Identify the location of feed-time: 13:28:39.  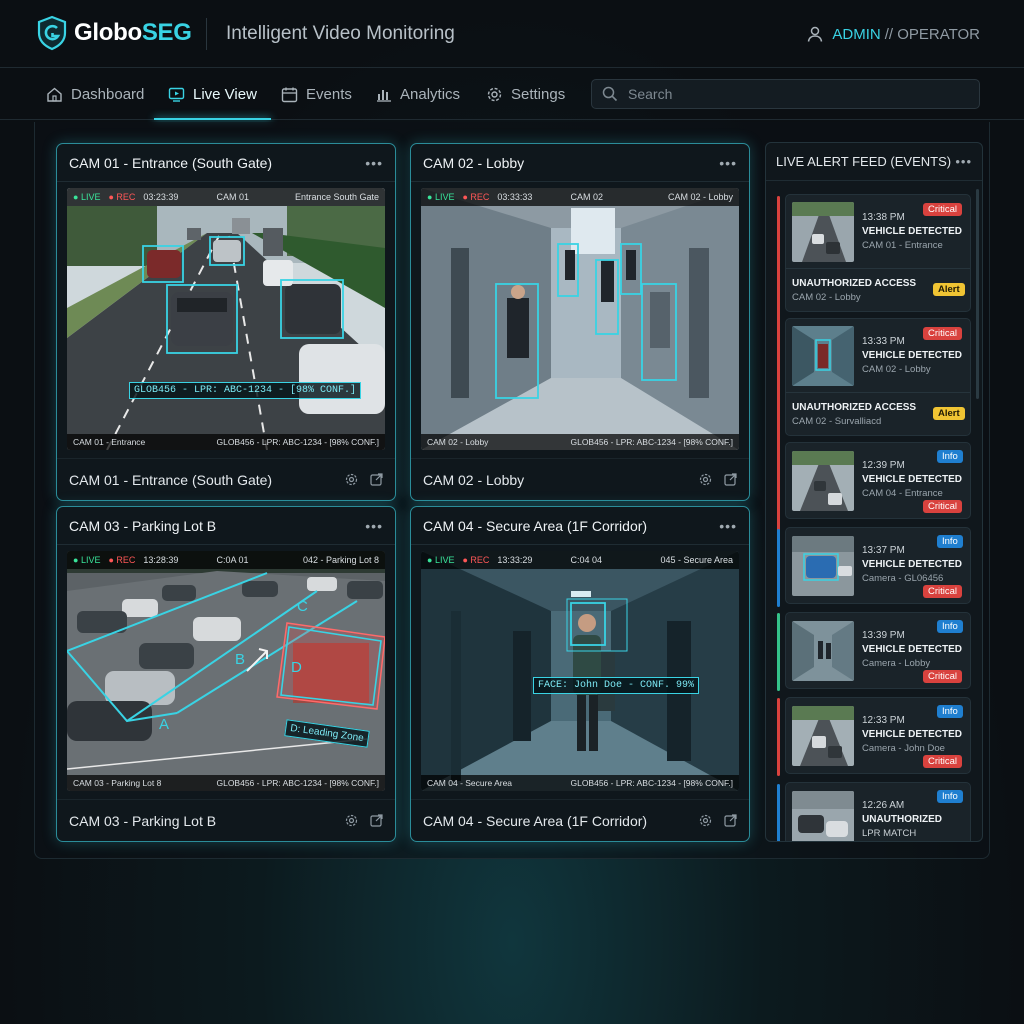
(161, 560).